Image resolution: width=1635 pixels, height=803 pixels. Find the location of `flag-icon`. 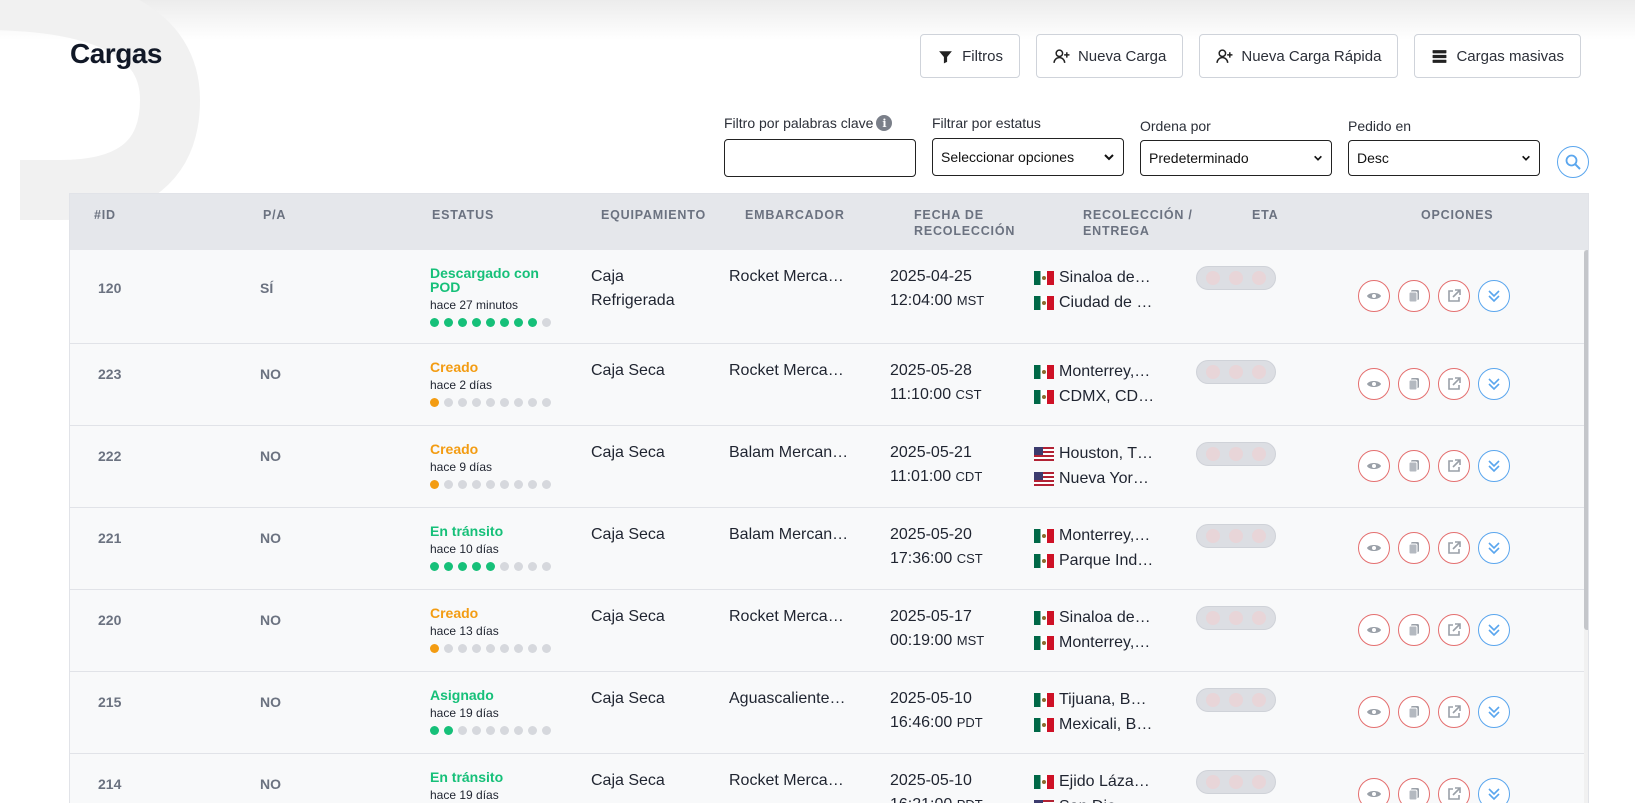

flag-icon is located at coordinates (1044, 302).